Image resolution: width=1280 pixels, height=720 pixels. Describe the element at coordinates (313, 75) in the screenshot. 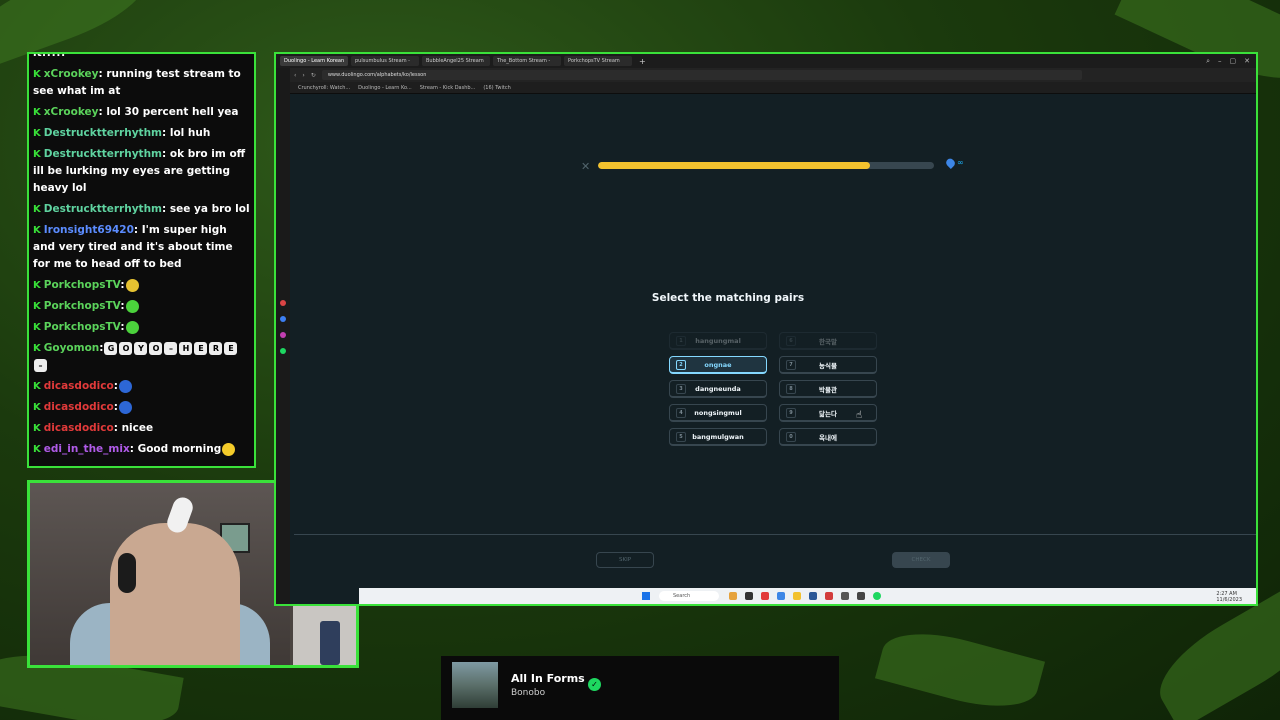

I see `reload-icon: ↻` at that location.